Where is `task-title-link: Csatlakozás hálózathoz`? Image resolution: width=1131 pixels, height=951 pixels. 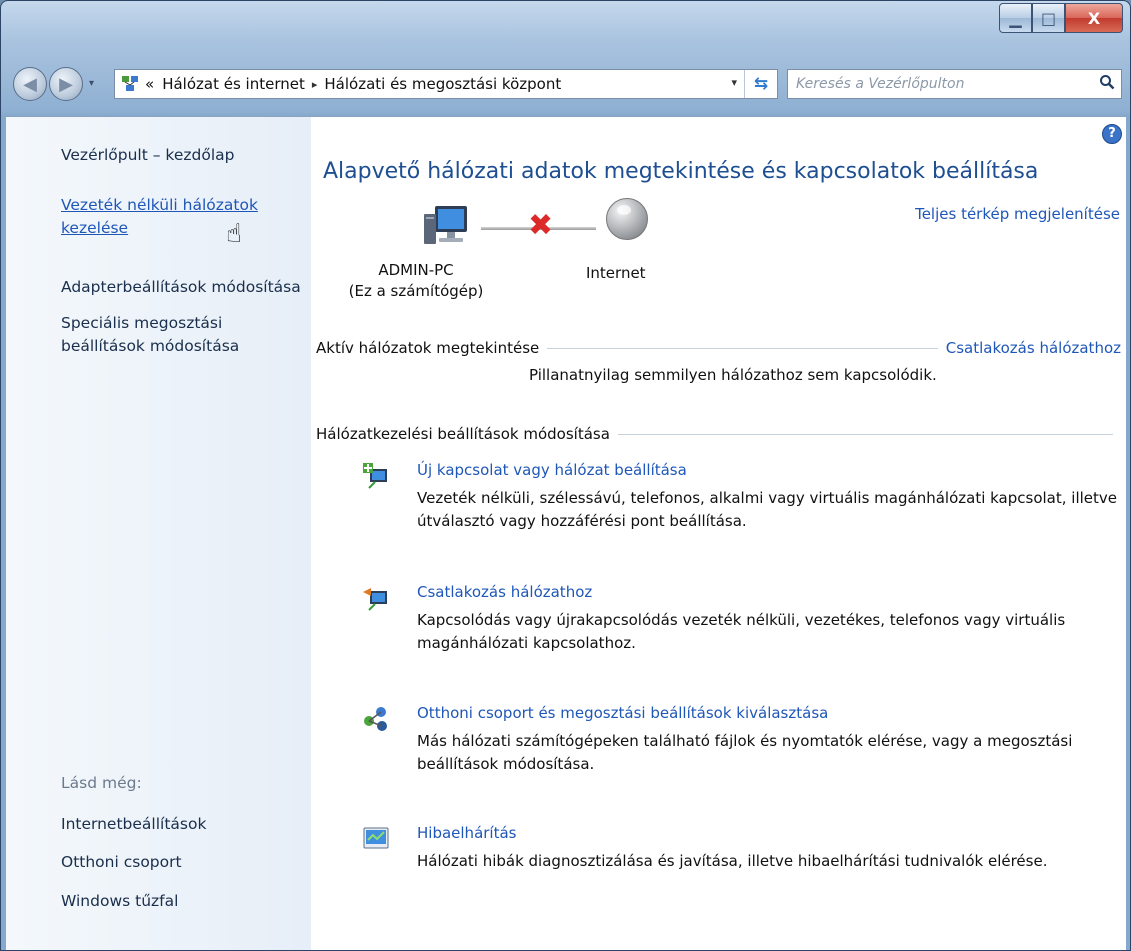
task-title-link: Csatlakozás hálózathoz is located at coordinates (504, 592).